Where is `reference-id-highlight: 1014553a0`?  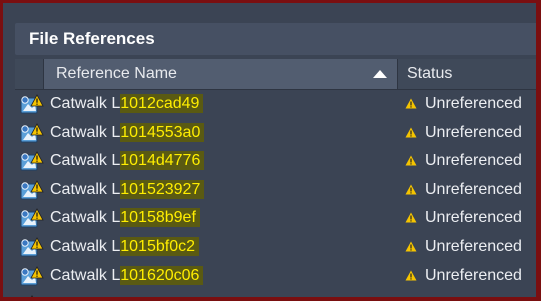 reference-id-highlight: 1014553a0 is located at coordinates (162, 132).